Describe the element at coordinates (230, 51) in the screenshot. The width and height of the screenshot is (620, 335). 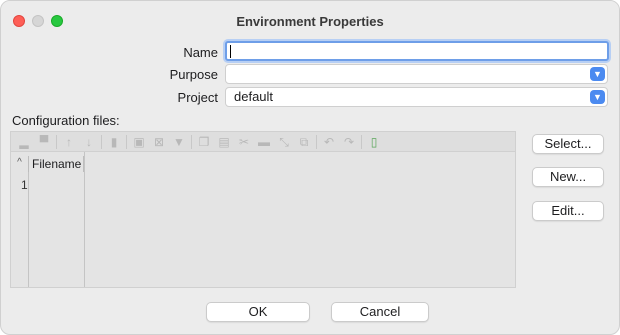
I see `text-caret` at that location.